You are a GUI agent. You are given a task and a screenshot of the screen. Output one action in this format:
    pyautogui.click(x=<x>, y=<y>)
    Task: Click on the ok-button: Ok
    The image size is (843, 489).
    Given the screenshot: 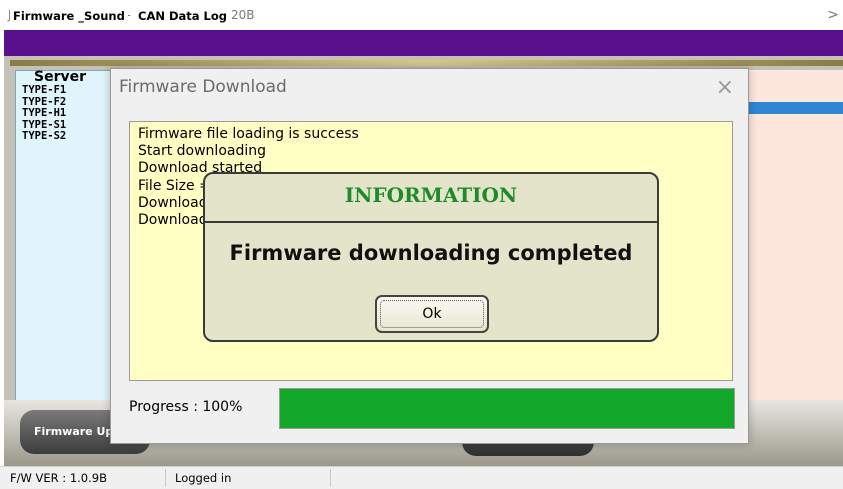 What is the action you would take?
    pyautogui.click(x=432, y=314)
    